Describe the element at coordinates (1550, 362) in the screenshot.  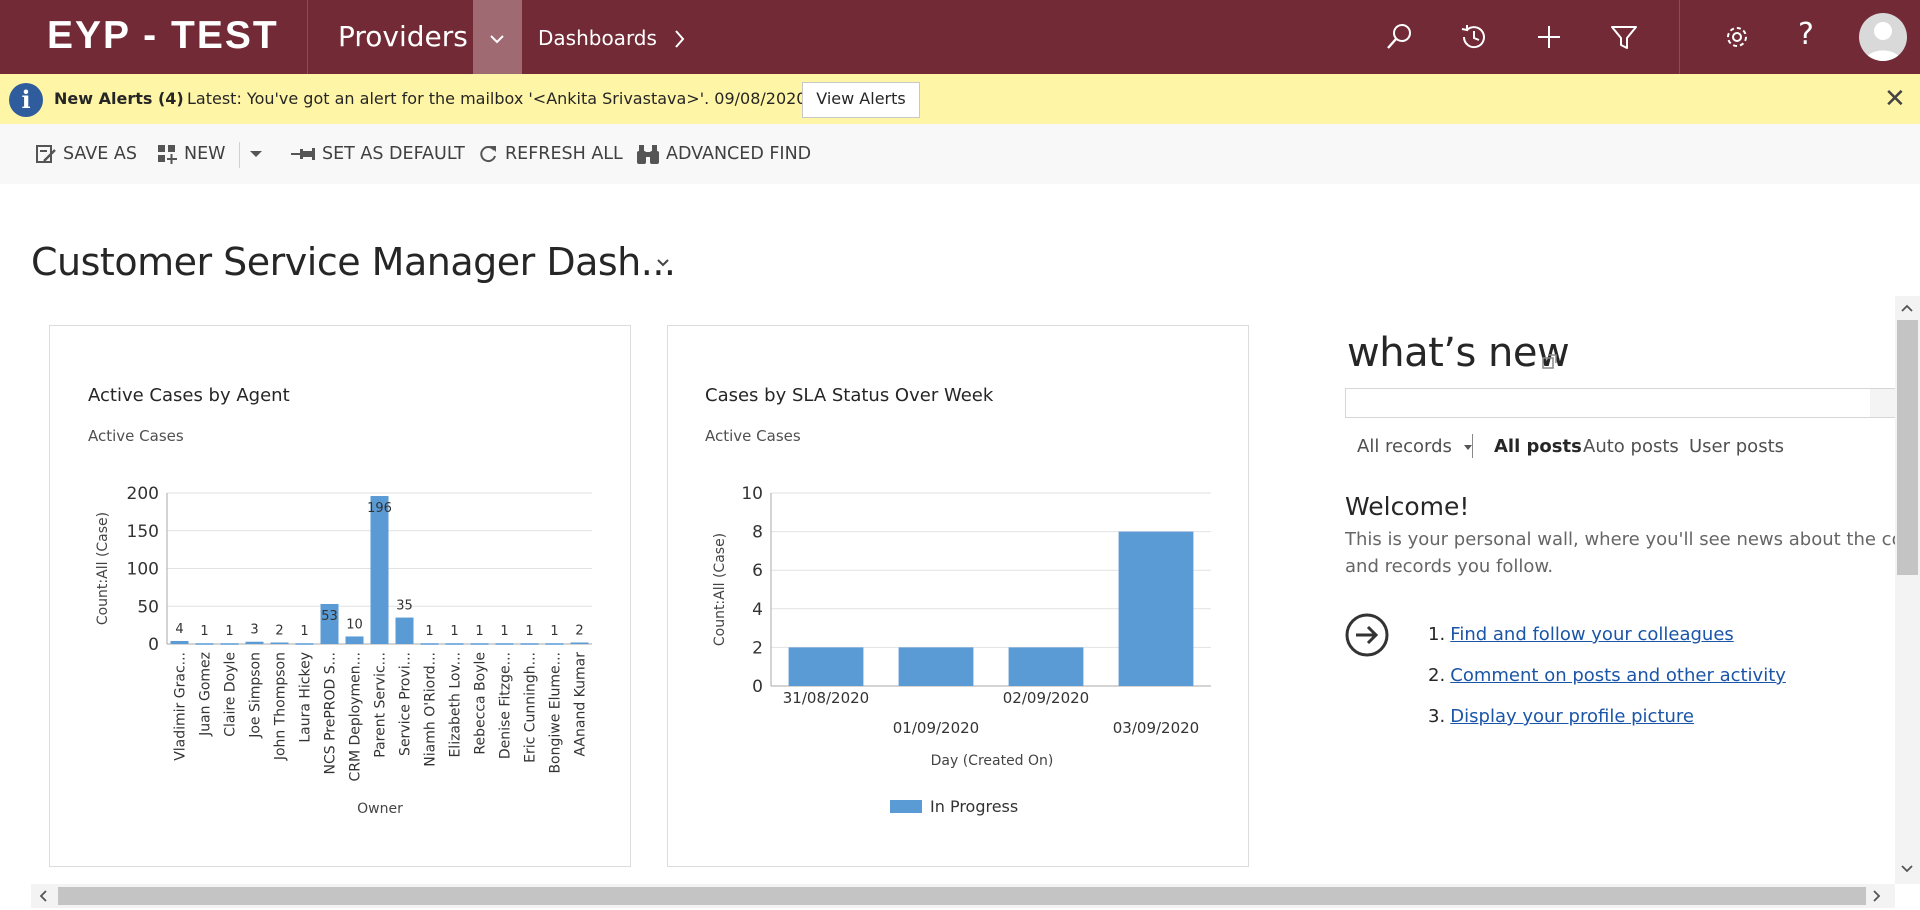
I see `popout-icon` at that location.